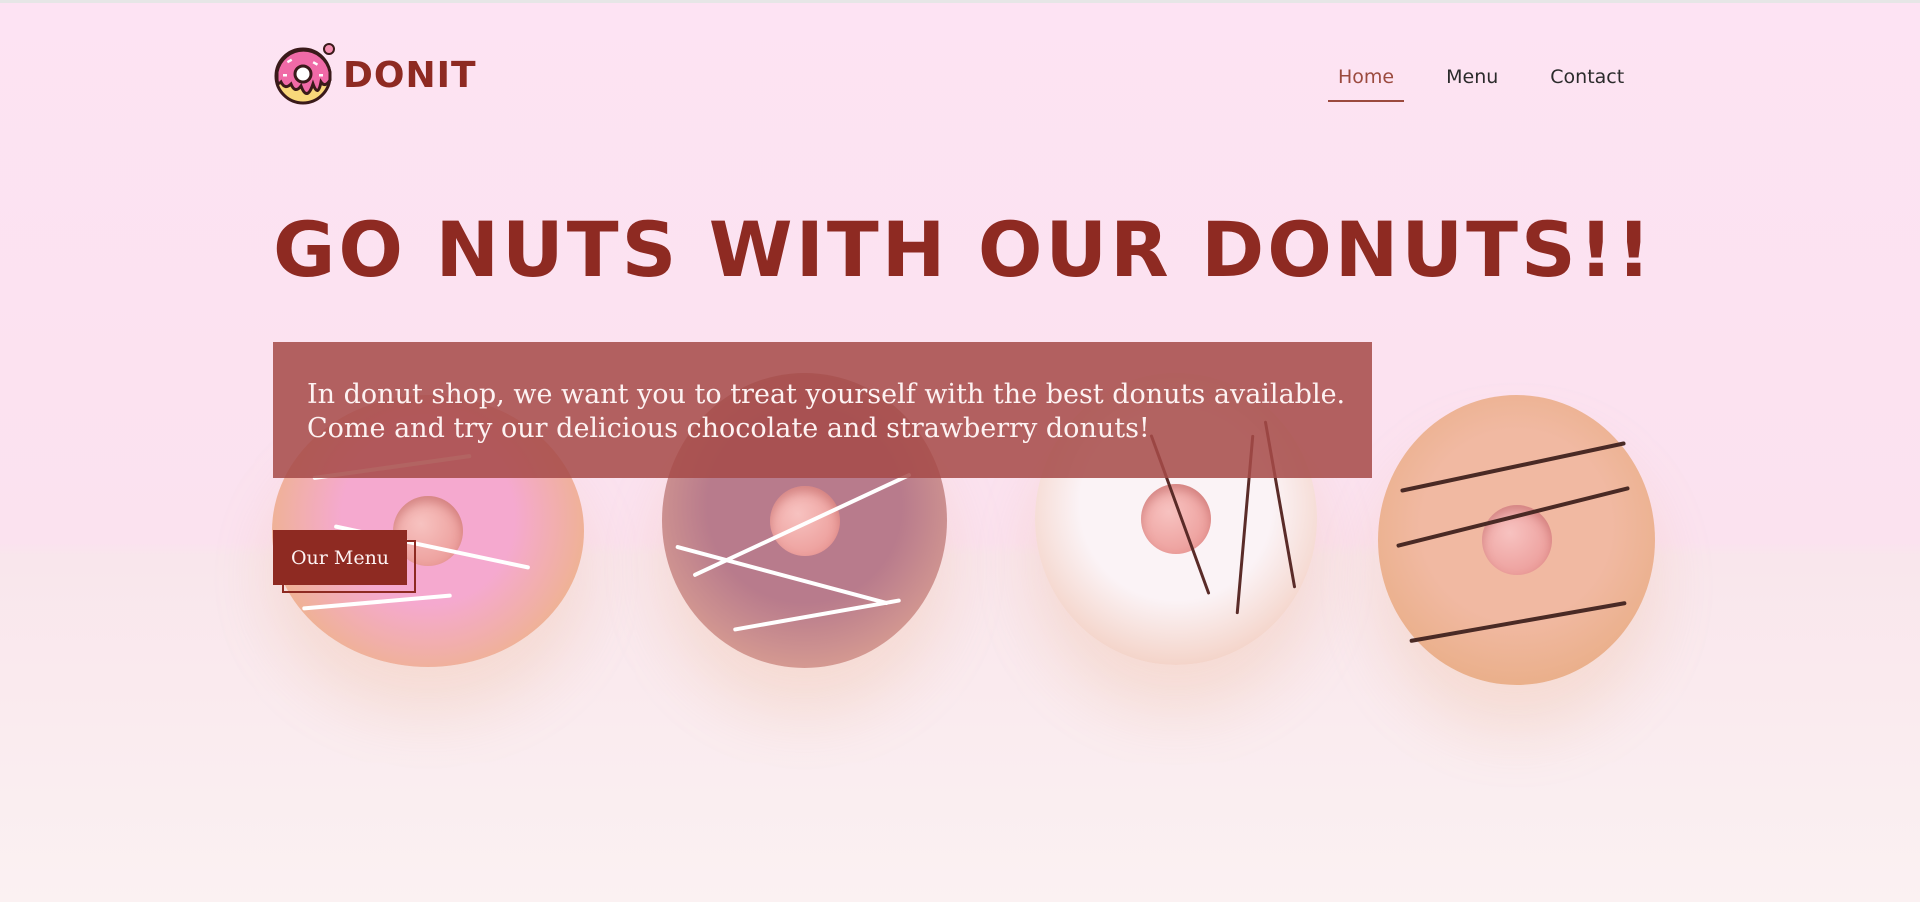 The width and height of the screenshot is (1920, 902). I want to click on main-nav: Home Menu Contact, so click(1497, 82).